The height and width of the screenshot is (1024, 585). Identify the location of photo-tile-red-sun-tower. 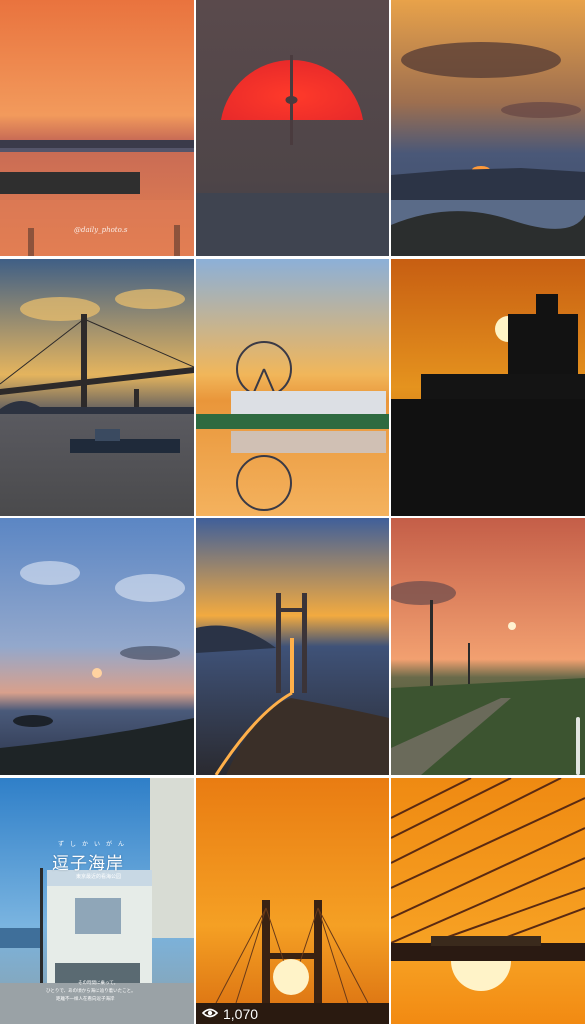
(292, 128).